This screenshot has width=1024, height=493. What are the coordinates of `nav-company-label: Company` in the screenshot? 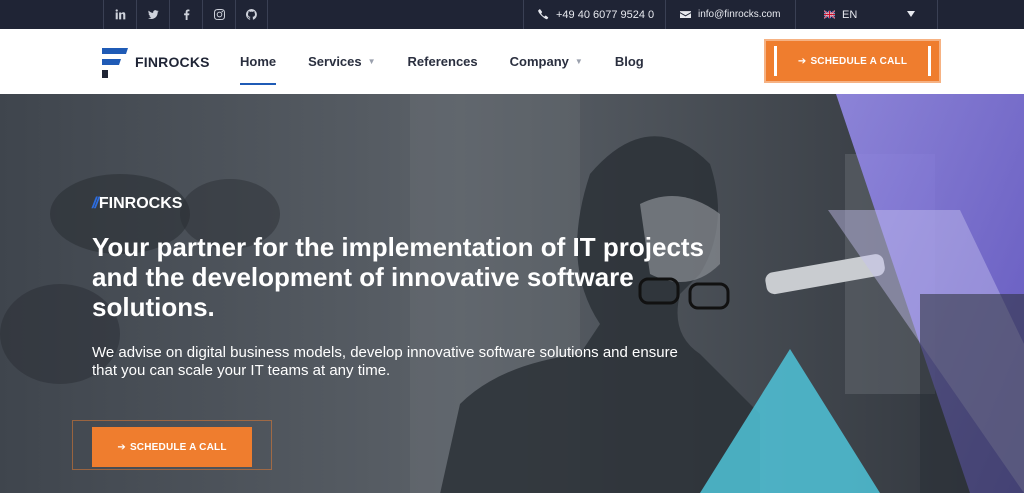 It's located at (539, 61).